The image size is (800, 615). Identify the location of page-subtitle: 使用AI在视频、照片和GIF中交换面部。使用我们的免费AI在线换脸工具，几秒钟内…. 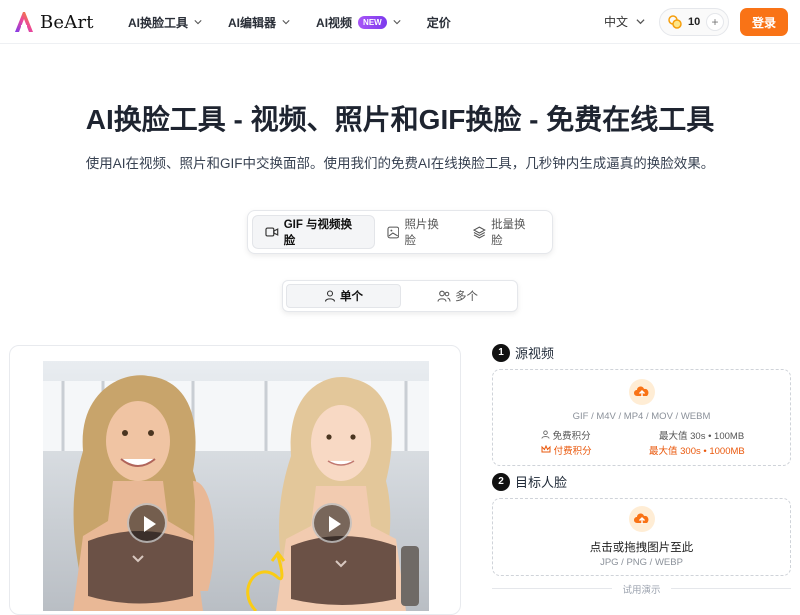
(400, 163).